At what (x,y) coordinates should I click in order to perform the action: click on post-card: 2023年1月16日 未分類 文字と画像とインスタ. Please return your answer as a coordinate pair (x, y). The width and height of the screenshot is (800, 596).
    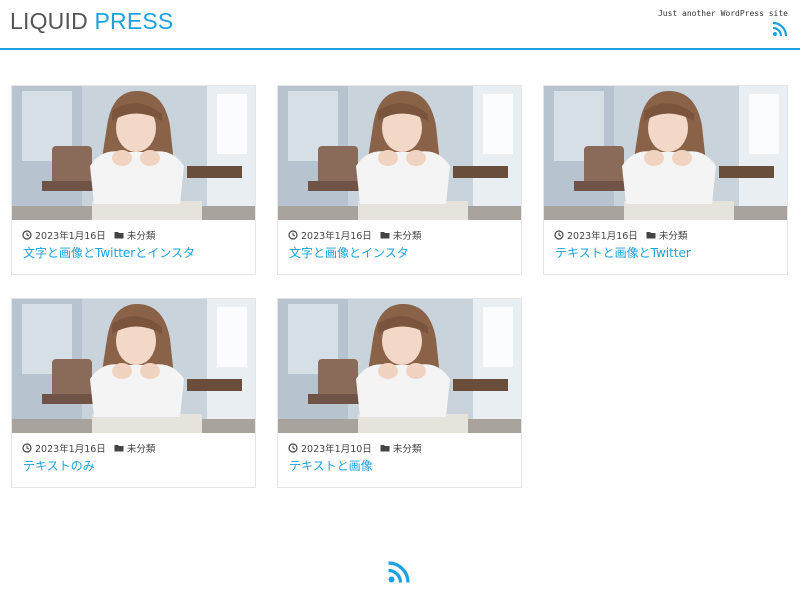
    Looking at the image, I should click on (399, 180).